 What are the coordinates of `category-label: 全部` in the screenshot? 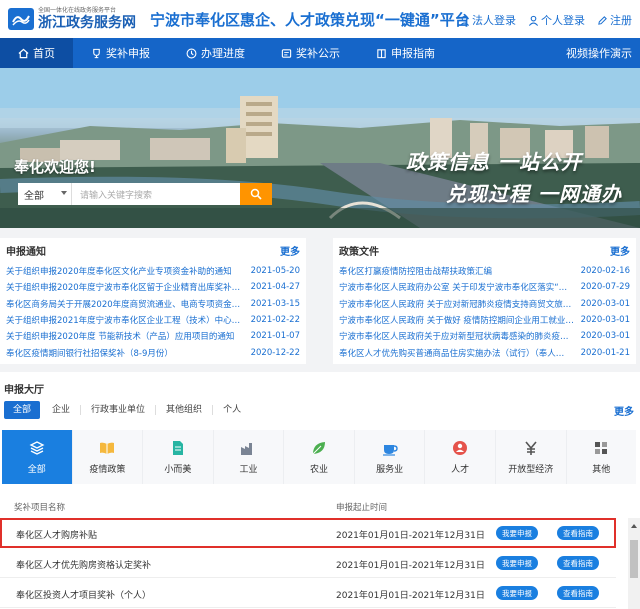 It's located at (36, 469).